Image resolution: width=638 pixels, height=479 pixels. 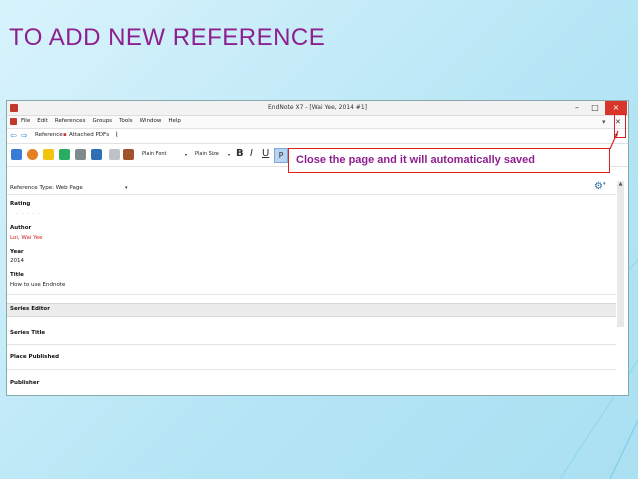 I want to click on rating-stars: · · · · ·, so click(x=28, y=214).